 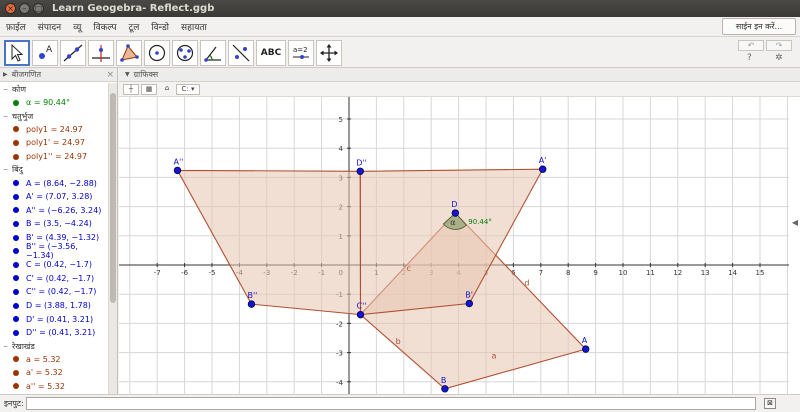 I want to click on help-button: ?, so click(x=749, y=58).